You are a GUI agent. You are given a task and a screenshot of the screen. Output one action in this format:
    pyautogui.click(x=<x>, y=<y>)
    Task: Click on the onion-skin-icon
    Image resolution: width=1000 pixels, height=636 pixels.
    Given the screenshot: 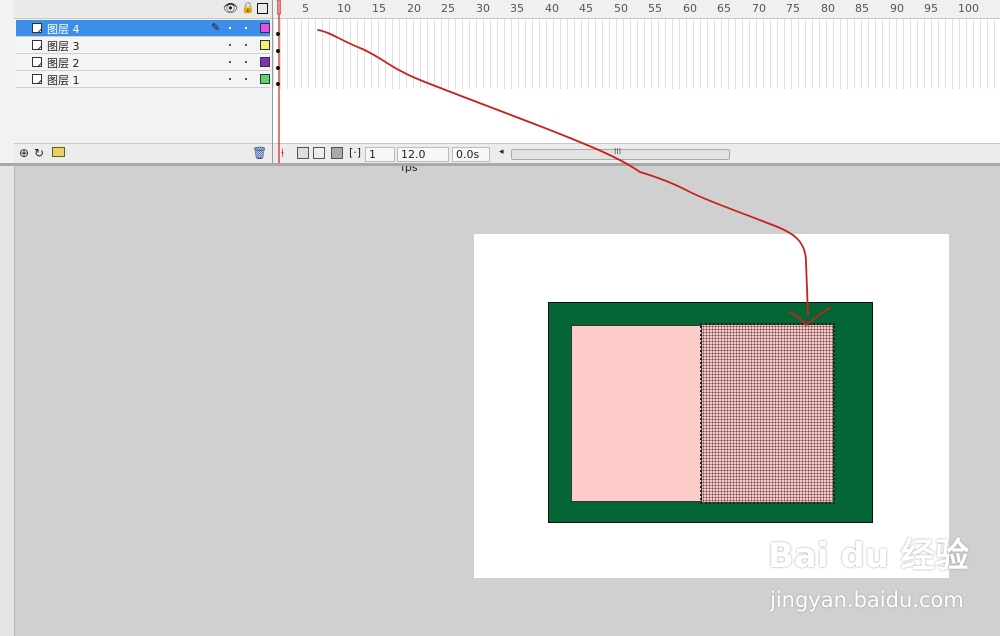 What is the action you would take?
    pyautogui.click(x=303, y=153)
    